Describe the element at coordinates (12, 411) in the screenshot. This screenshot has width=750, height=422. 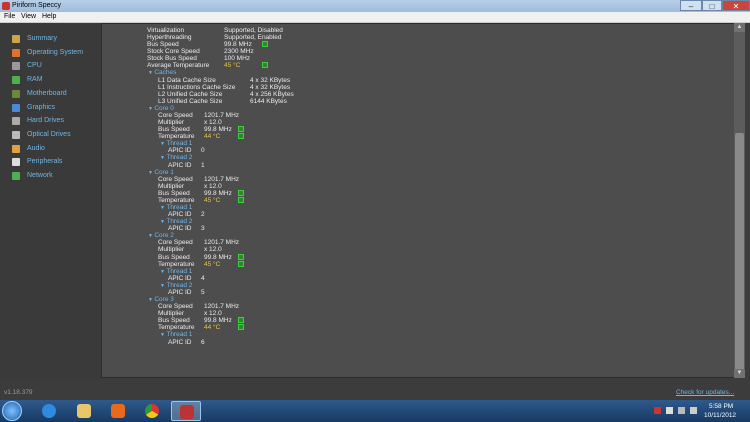
I see `start-button` at that location.